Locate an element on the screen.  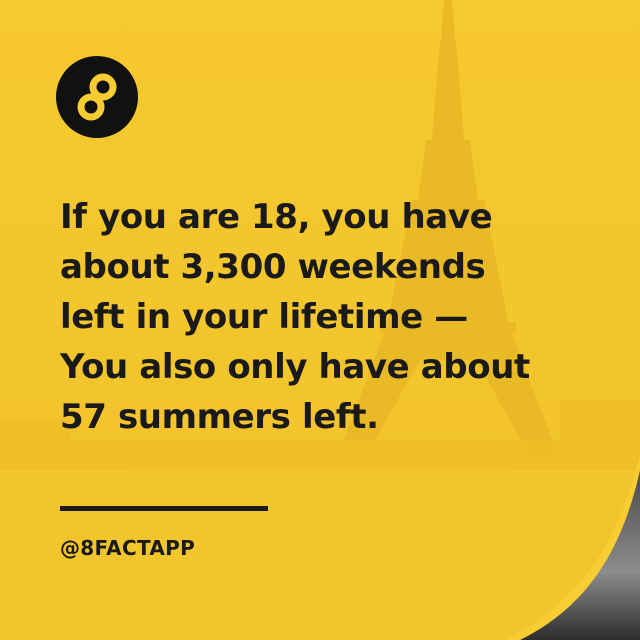
headline-line-2: about 3,300 weekends is located at coordinates (273, 267).